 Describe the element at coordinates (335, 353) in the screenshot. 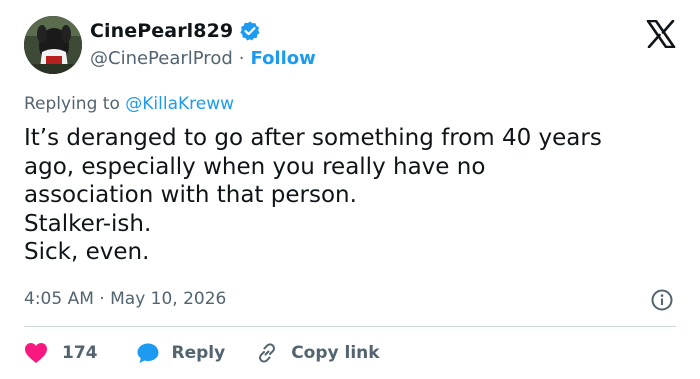

I see `copy-link-label: Copy link` at that location.